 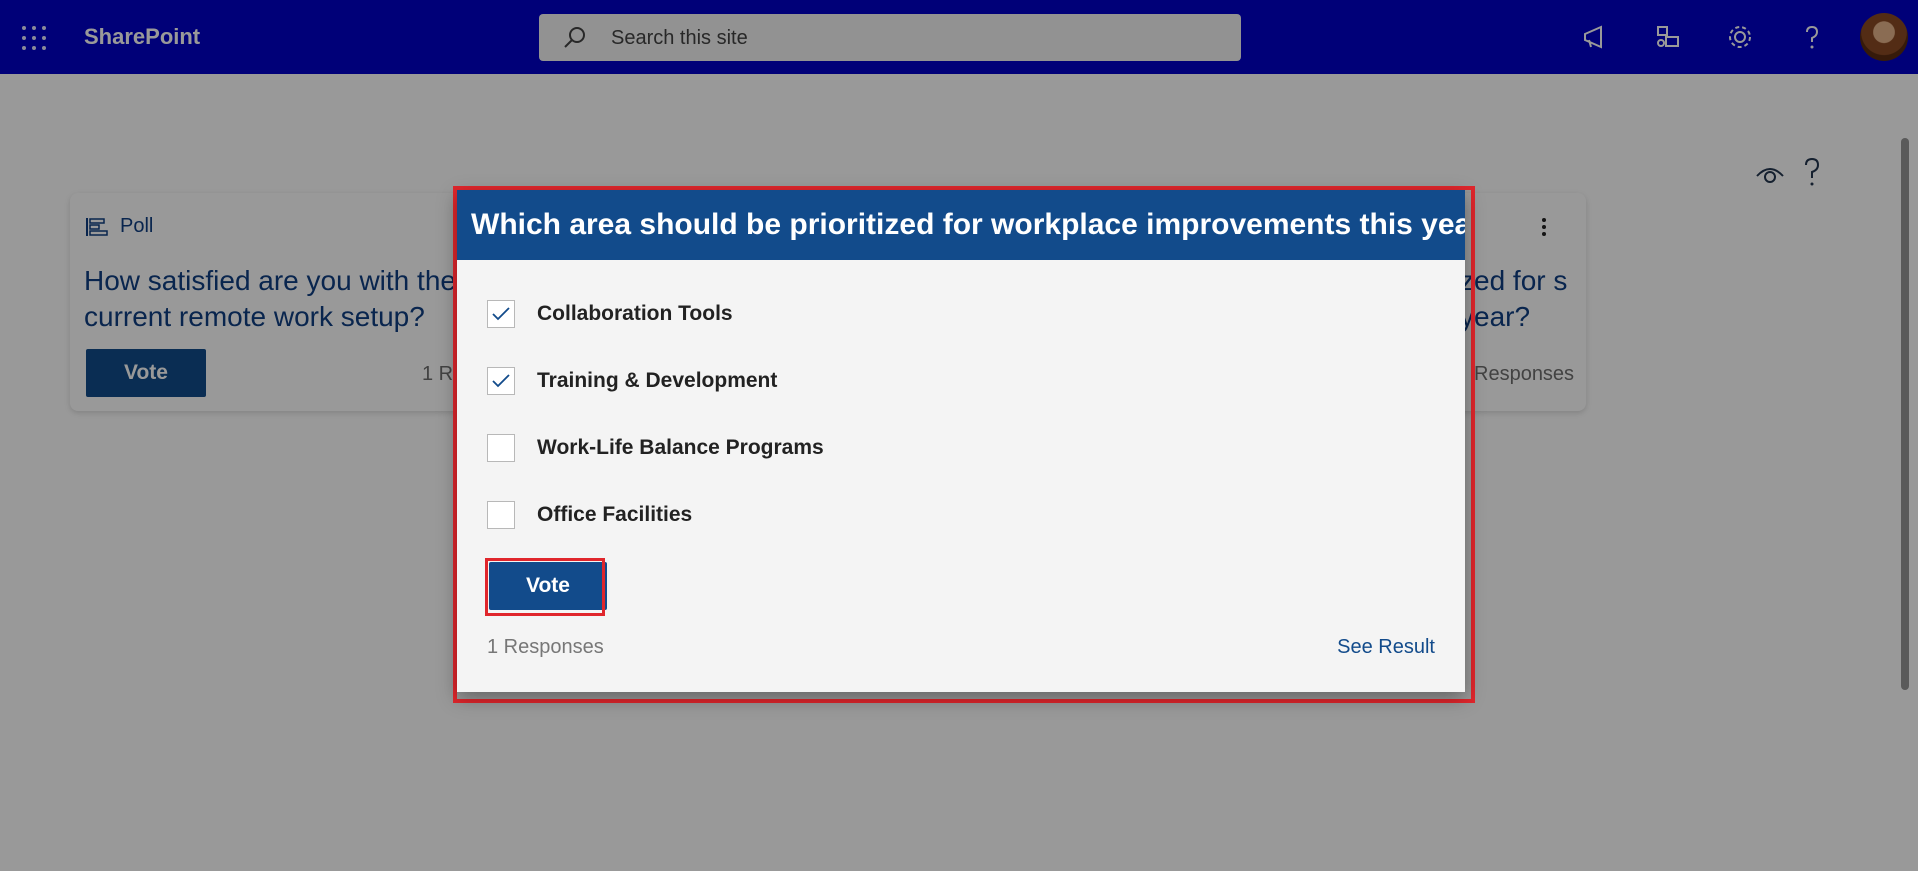 What do you see at coordinates (1905, 414) in the screenshot?
I see `scrollbar` at bounding box center [1905, 414].